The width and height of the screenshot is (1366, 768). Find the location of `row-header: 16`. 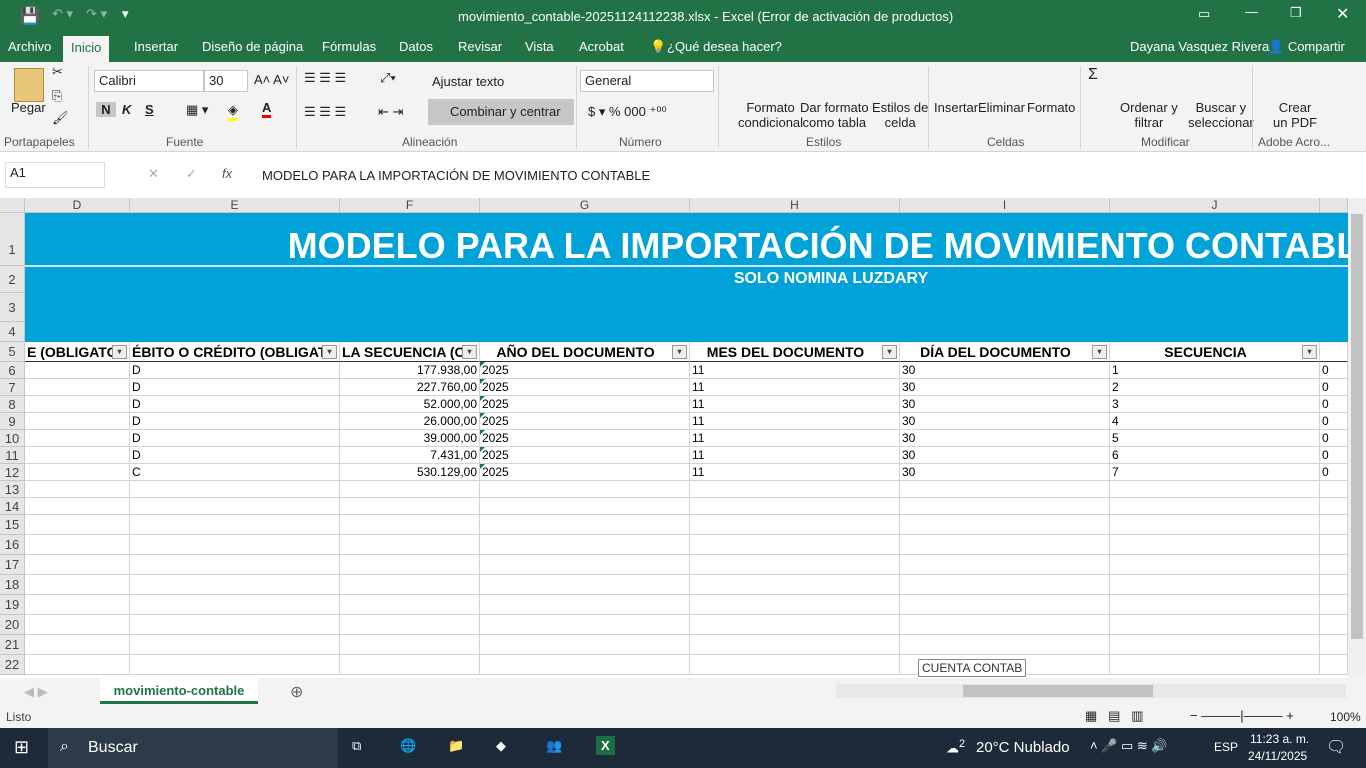

row-header: 16 is located at coordinates (12, 545).